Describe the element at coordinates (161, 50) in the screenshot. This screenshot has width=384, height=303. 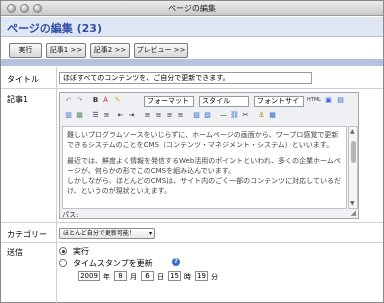
I see `preview-button: プレビュー >>` at that location.